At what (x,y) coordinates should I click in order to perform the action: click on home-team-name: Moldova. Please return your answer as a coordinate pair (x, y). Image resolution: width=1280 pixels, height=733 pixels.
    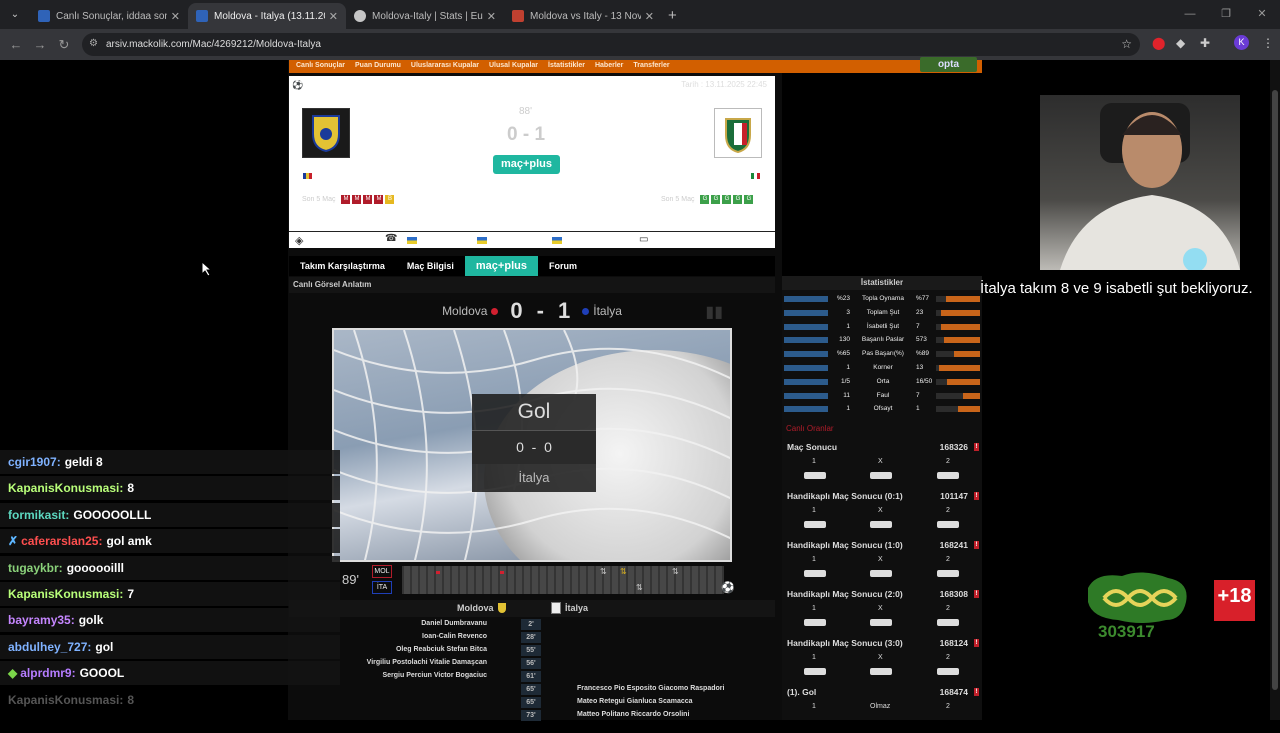
    Looking at the image, I should click on (465, 311).